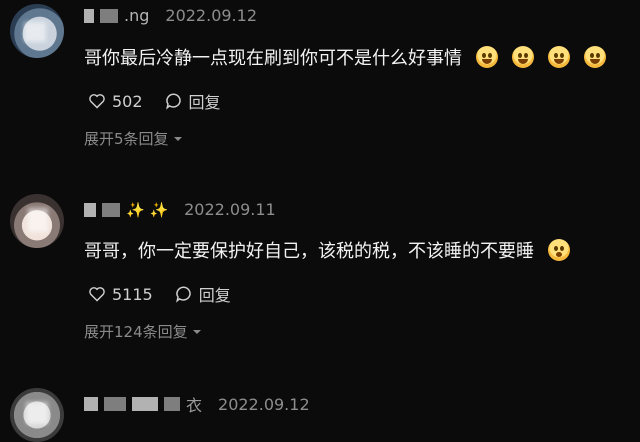  What do you see at coordinates (136, 15) in the screenshot?
I see `username: .ng` at bounding box center [136, 15].